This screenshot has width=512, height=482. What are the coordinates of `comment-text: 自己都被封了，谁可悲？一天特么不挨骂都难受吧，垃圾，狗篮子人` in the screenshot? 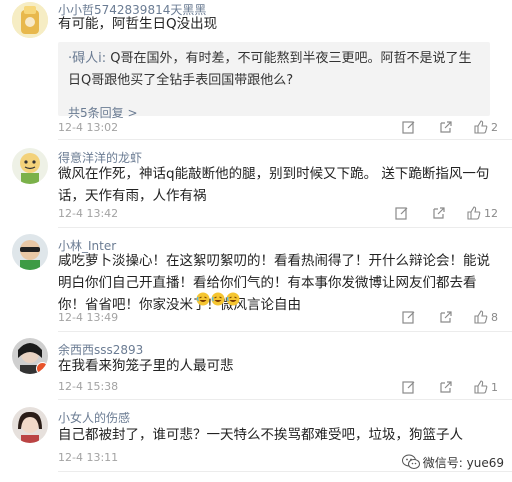 It's located at (260, 435).